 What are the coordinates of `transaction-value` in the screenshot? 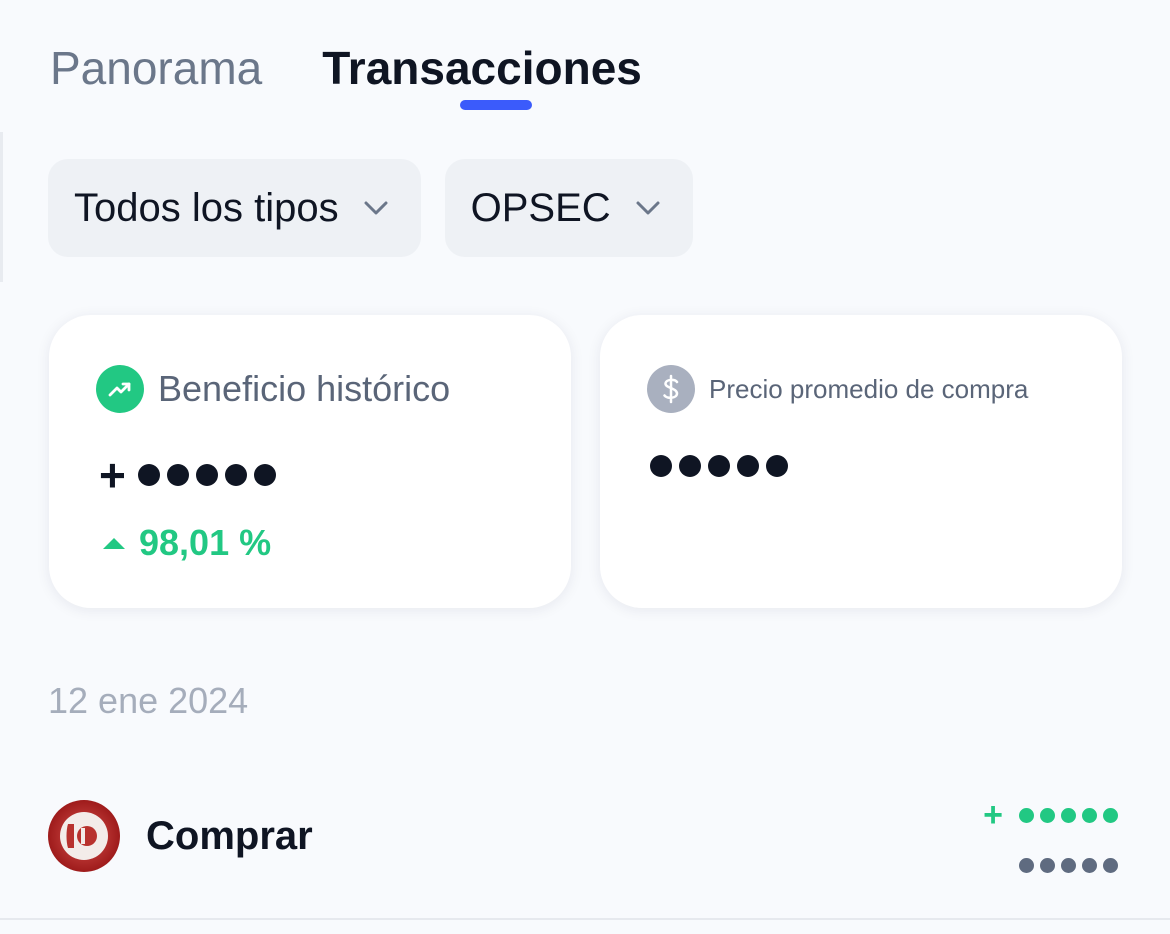 It's located at (1065, 865).